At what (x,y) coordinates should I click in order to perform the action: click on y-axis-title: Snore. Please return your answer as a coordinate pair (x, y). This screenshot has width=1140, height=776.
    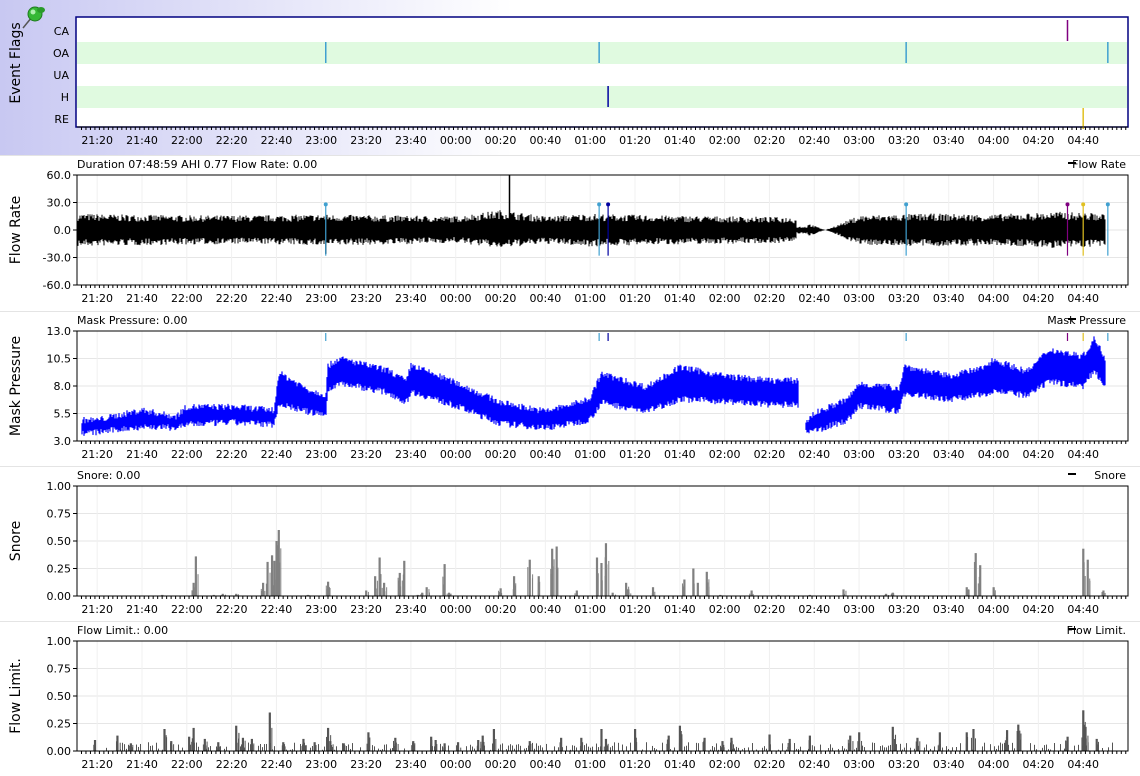
    Looking at the image, I should click on (16, 541).